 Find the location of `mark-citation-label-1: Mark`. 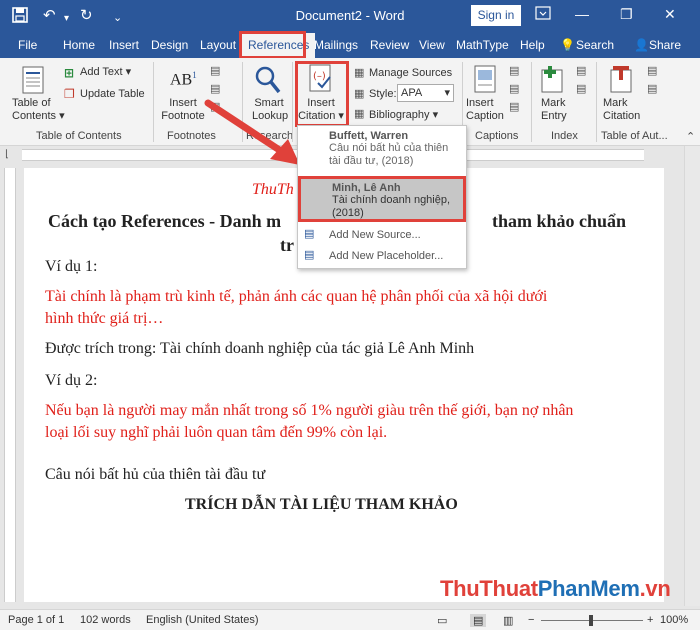

mark-citation-label-1: Mark is located at coordinates (615, 103).